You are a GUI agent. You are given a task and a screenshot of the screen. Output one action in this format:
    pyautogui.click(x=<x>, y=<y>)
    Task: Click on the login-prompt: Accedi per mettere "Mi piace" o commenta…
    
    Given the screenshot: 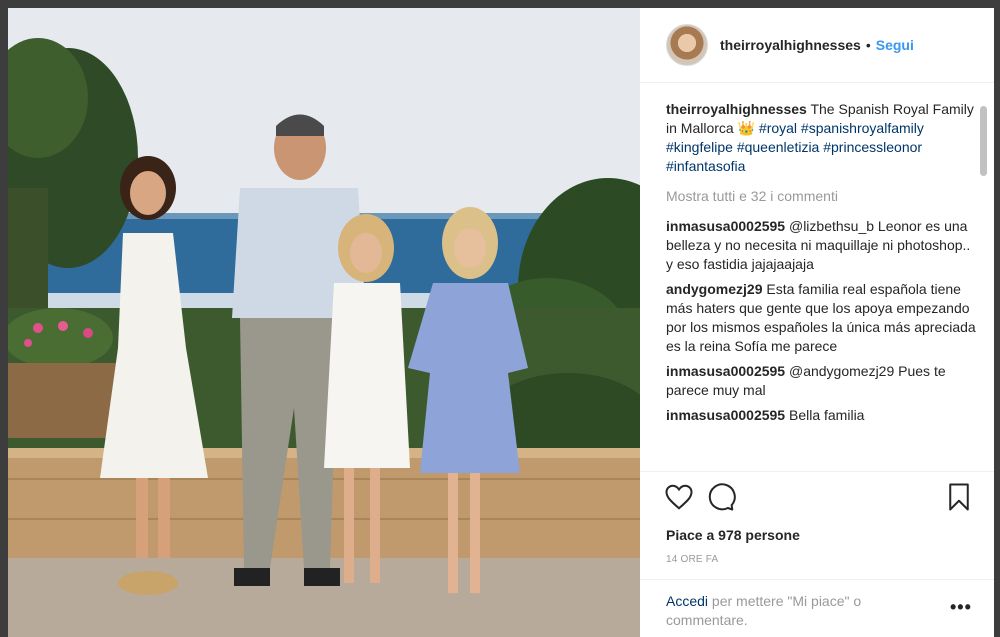 What is the action you would take?
    pyautogui.click(x=817, y=608)
    